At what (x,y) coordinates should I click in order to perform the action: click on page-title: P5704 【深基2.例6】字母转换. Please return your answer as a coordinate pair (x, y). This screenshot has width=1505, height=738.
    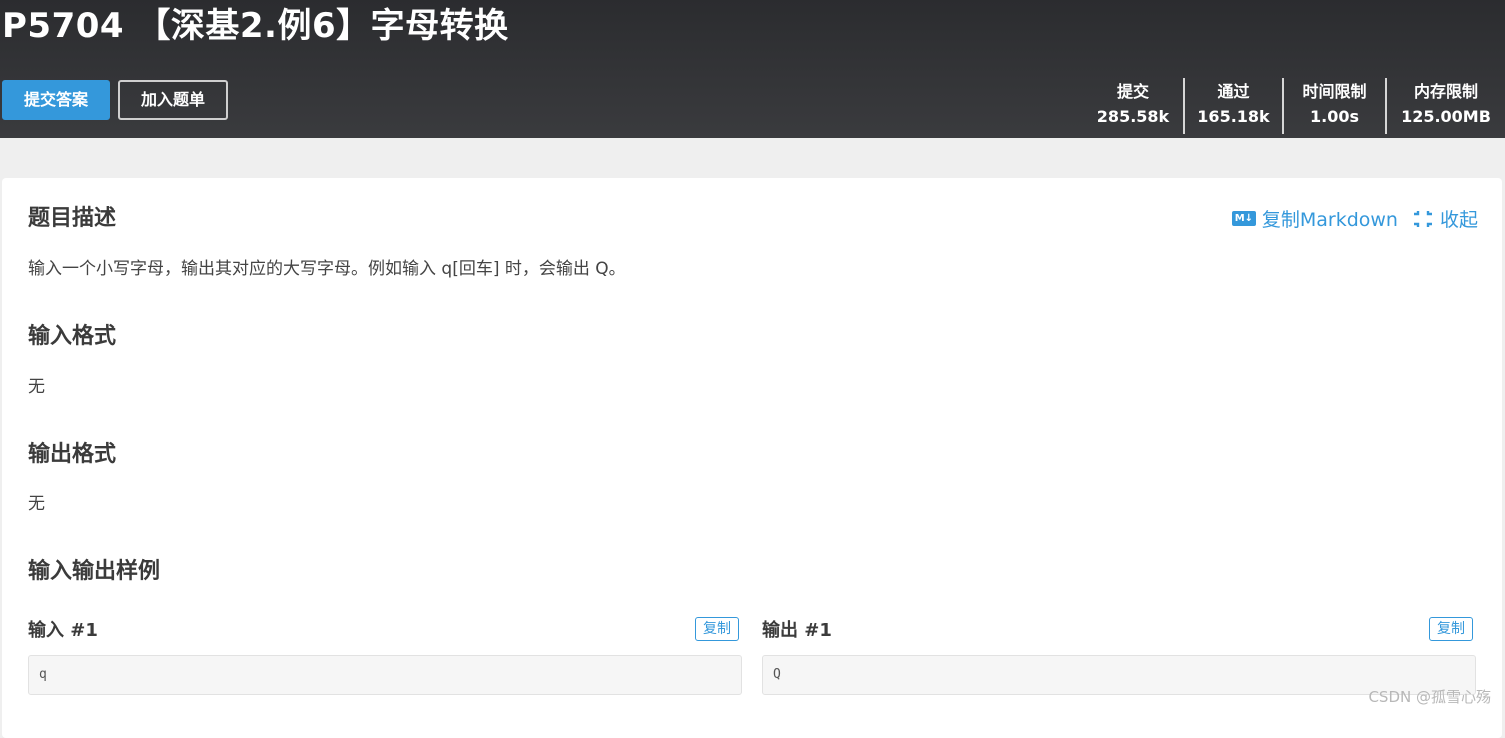
    Looking at the image, I should click on (255, 26).